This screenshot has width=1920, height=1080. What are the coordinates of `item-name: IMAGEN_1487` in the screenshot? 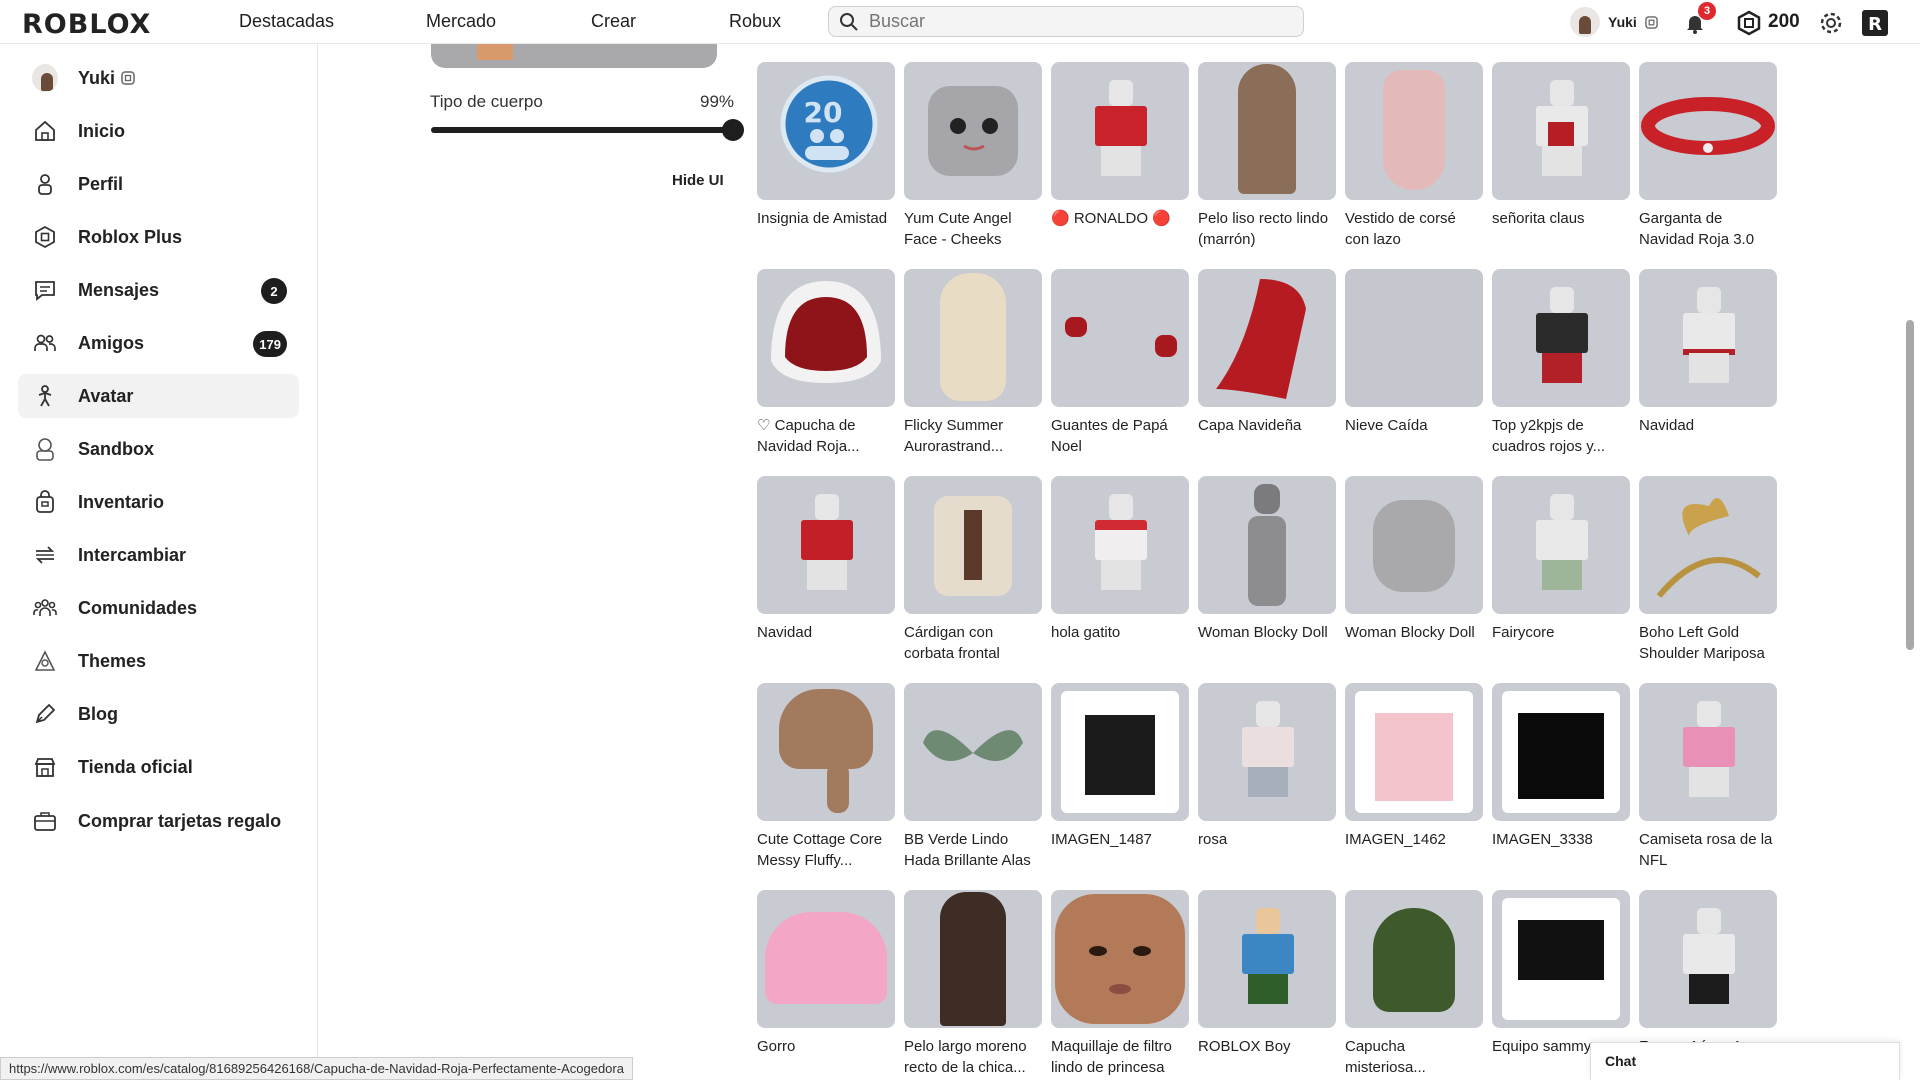 It's located at (1120, 839).